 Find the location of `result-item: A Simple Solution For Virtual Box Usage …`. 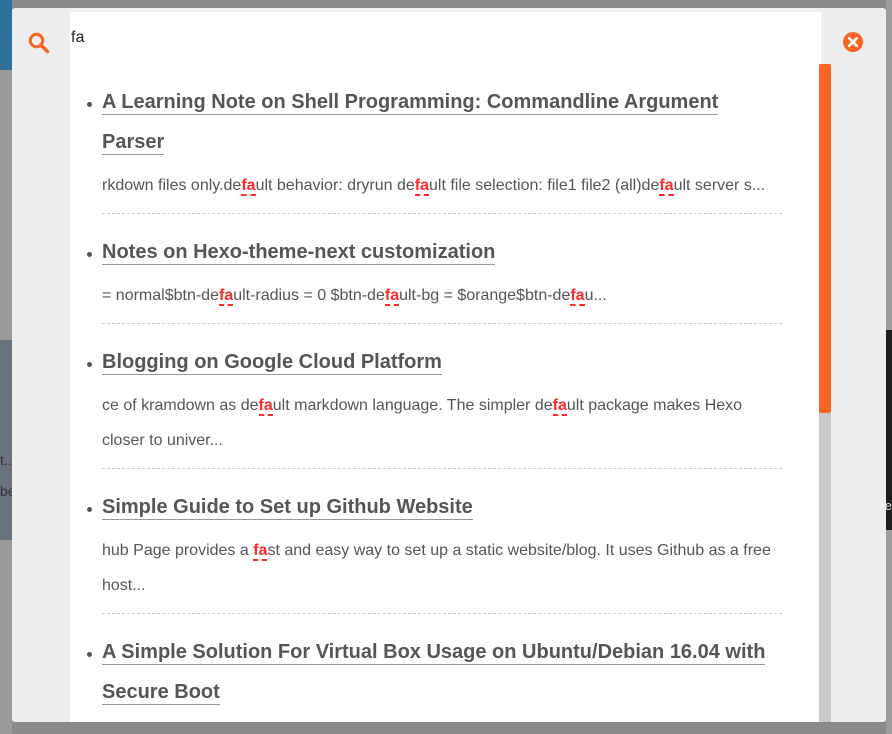

result-item: A Simple Solution For Virtual Box Usage … is located at coordinates (434, 663).